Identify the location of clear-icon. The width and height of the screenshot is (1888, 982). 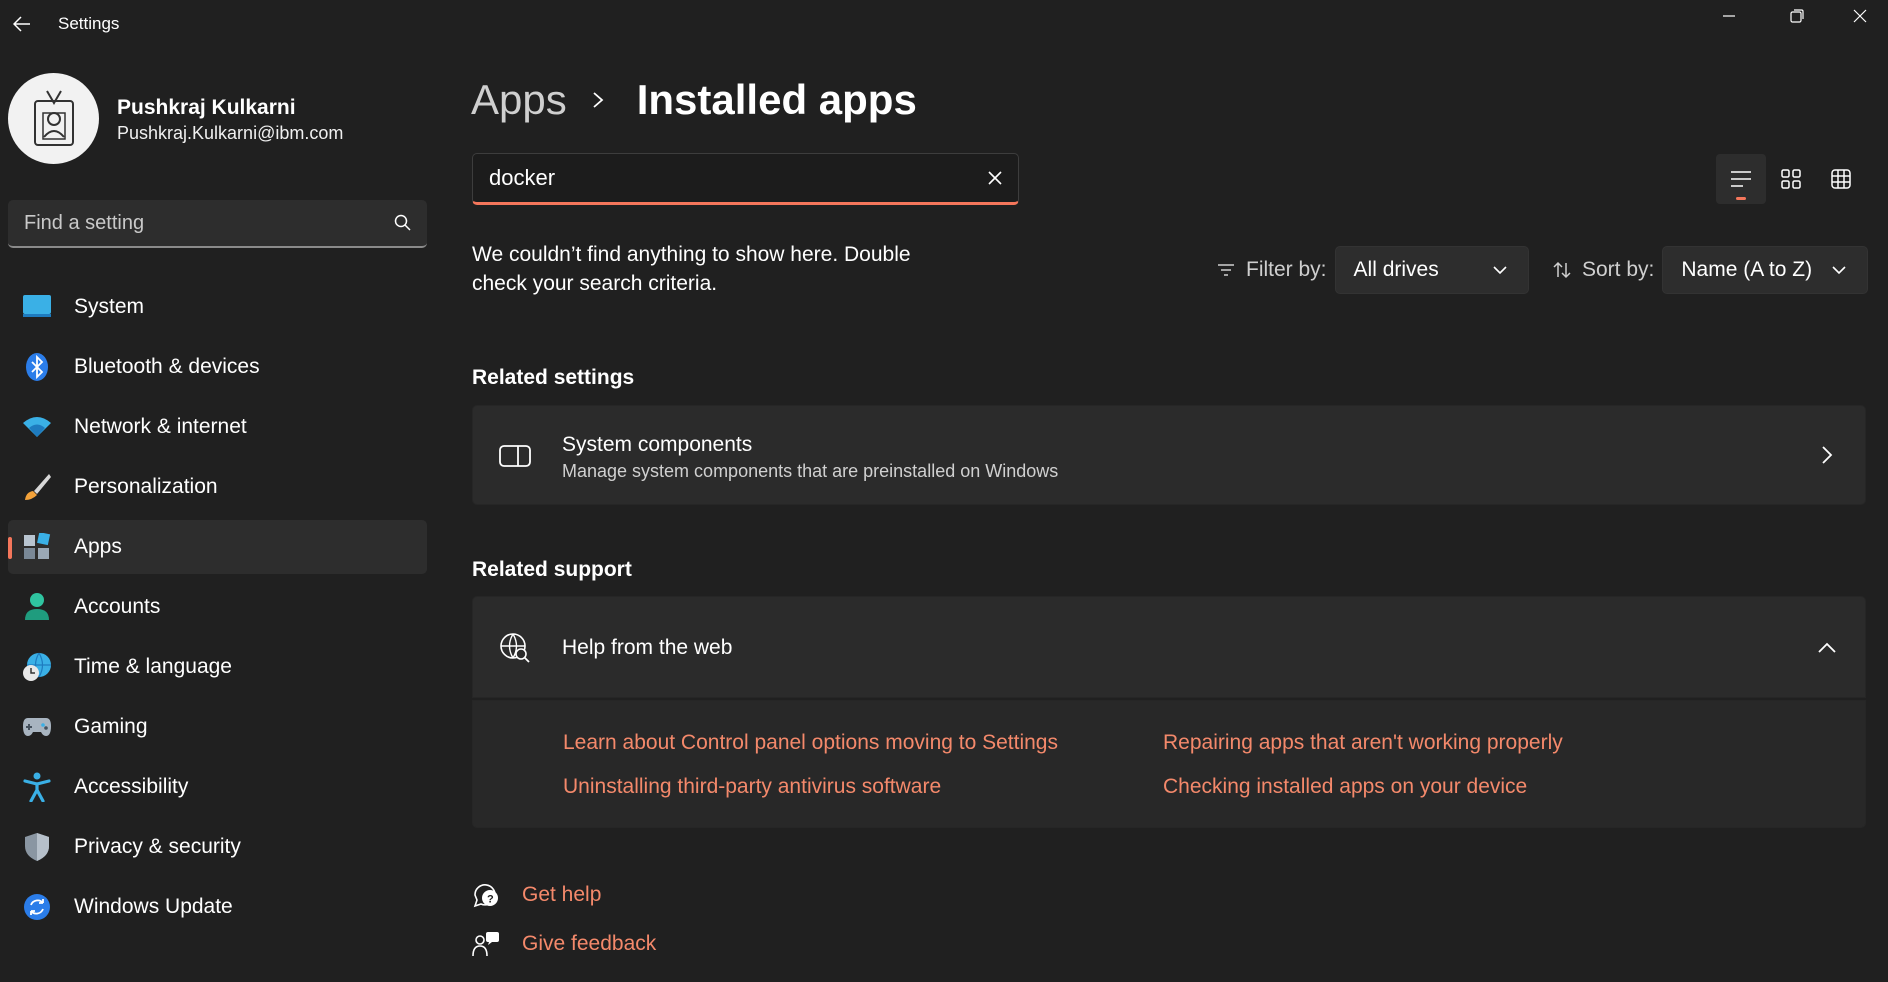
(995, 178).